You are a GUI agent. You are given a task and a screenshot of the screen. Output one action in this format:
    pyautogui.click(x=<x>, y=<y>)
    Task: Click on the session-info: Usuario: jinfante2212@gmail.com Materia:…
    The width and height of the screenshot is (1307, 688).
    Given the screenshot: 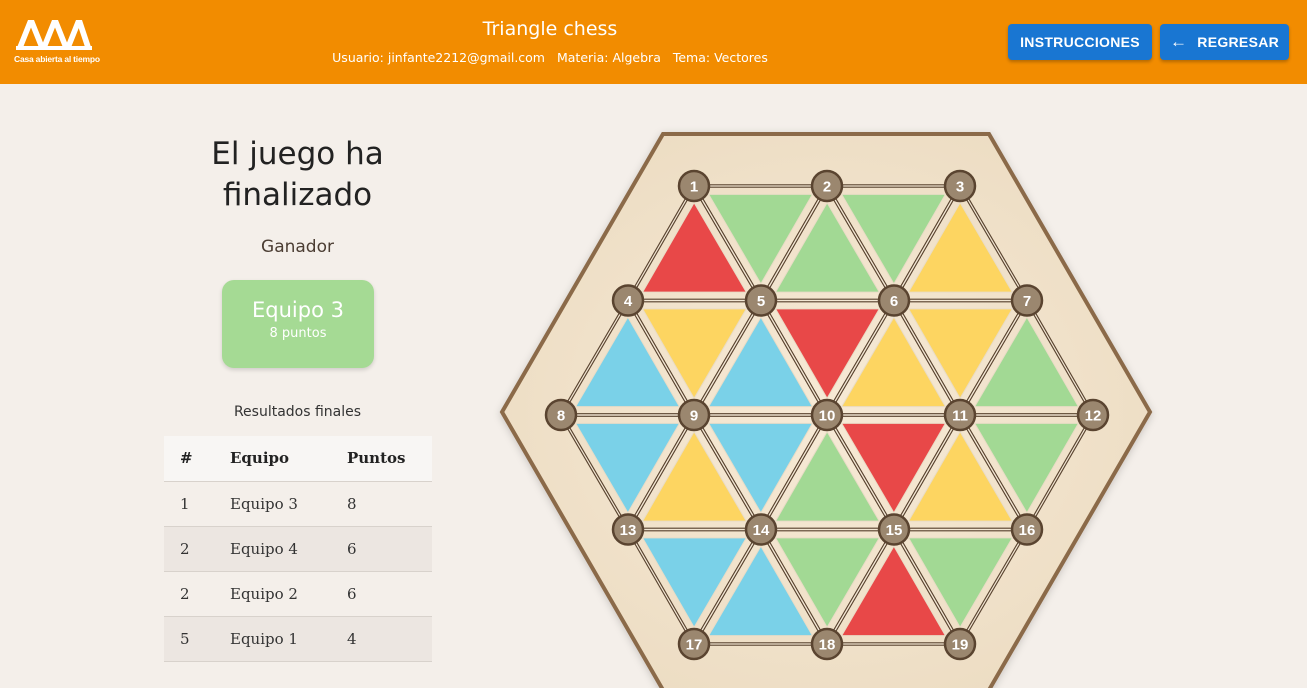 What is the action you would take?
    pyautogui.click(x=550, y=57)
    